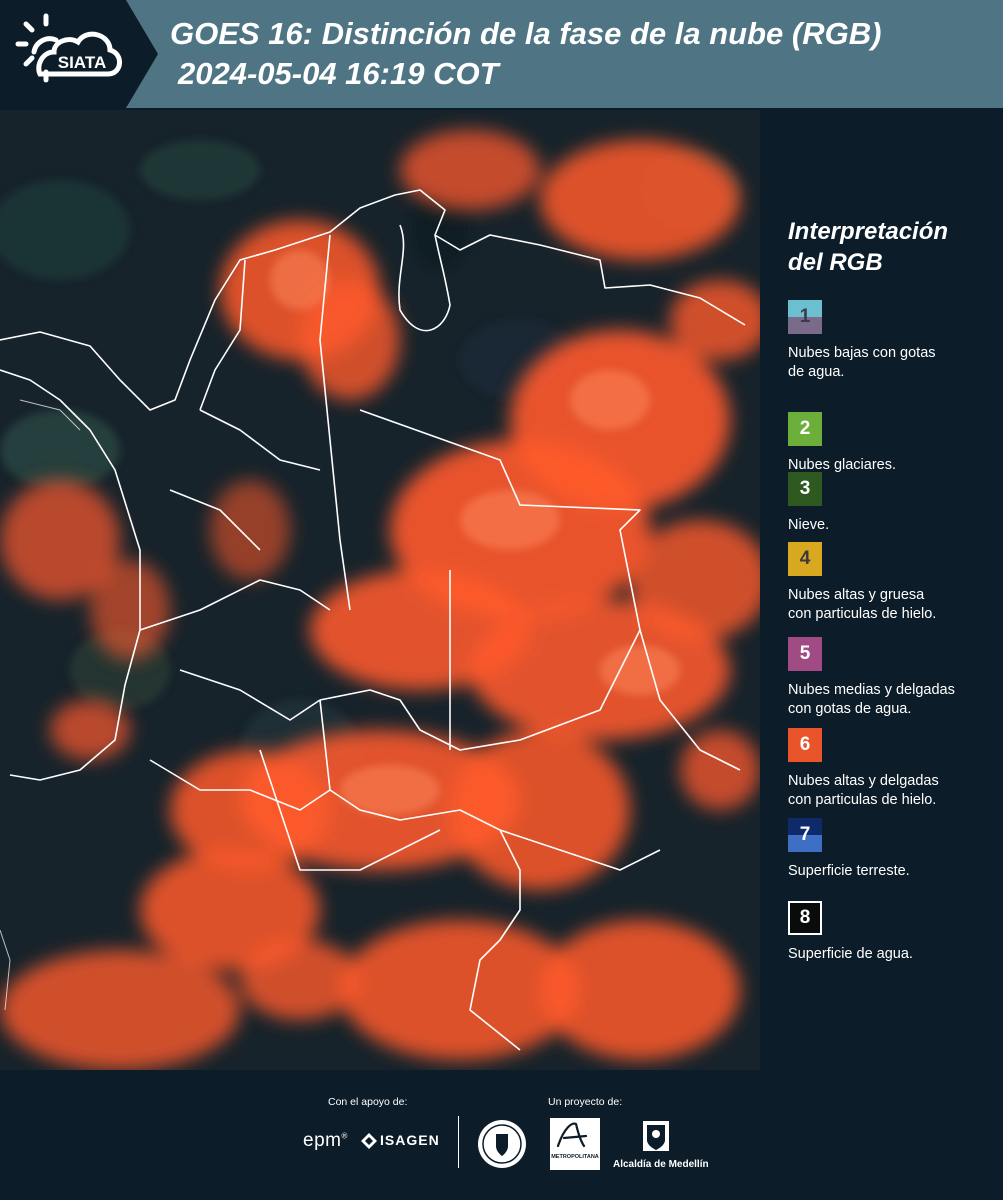 The height and width of the screenshot is (1200, 1003). What do you see at coordinates (572, 1135) in the screenshot?
I see `area-metropolitana-icon` at bounding box center [572, 1135].